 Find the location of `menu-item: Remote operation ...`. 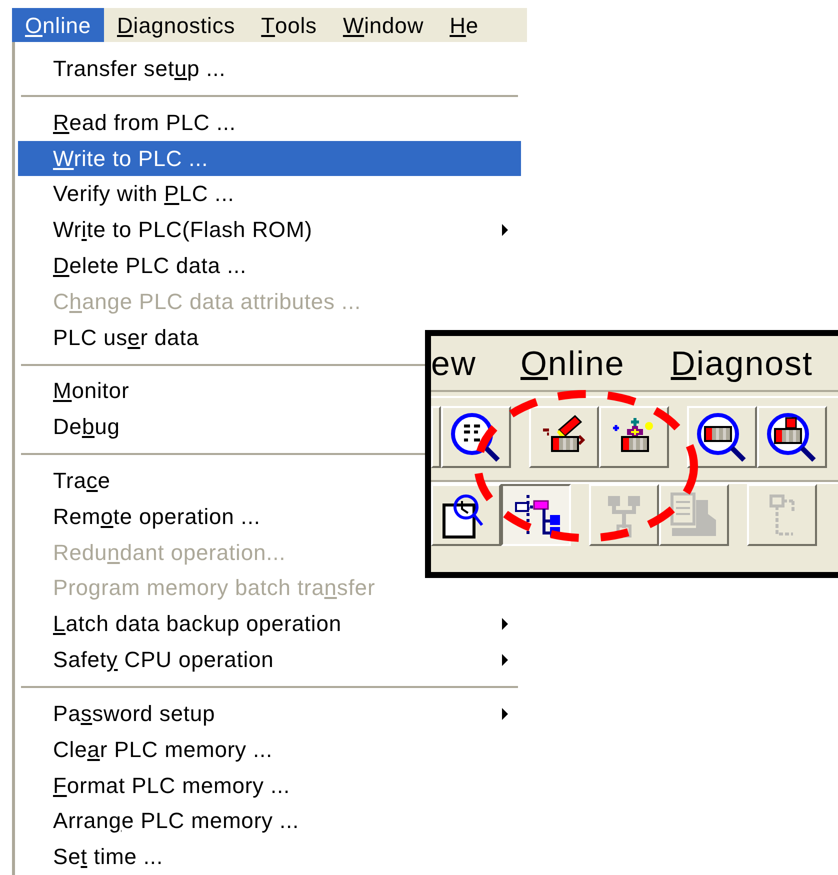

menu-item: Remote operation ... is located at coordinates (145, 516).